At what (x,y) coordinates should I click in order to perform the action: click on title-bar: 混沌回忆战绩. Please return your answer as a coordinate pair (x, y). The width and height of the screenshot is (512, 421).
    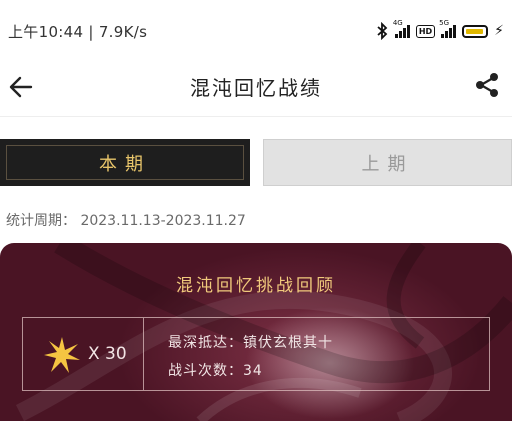
    Looking at the image, I should click on (256, 86).